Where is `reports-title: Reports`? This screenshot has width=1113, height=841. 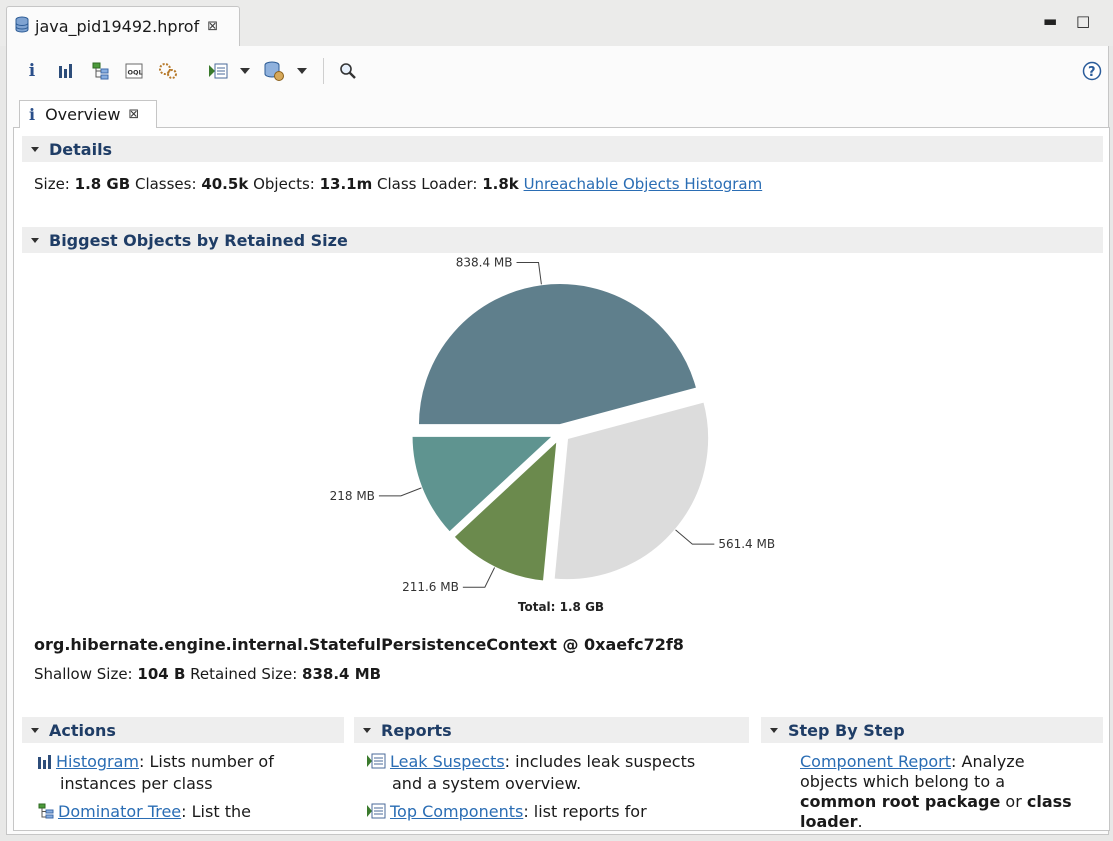
reports-title: Reports is located at coordinates (416, 730).